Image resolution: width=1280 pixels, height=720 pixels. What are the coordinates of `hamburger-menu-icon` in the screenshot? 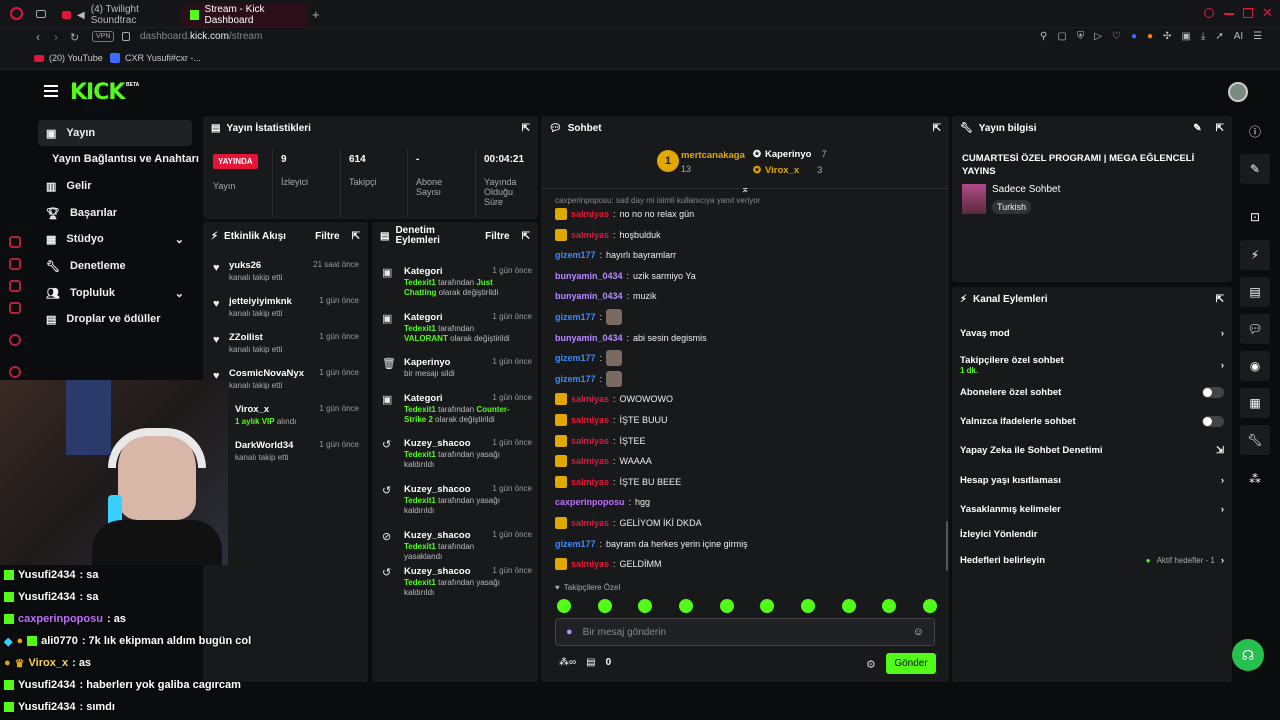 It's located at (51, 91).